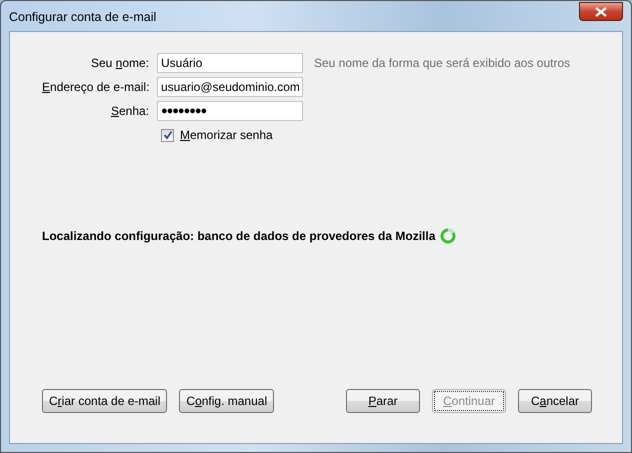 Image resolution: width=632 pixels, height=453 pixels. What do you see at coordinates (230, 111) in the screenshot?
I see `password-field: ●●●●●●●●` at bounding box center [230, 111].